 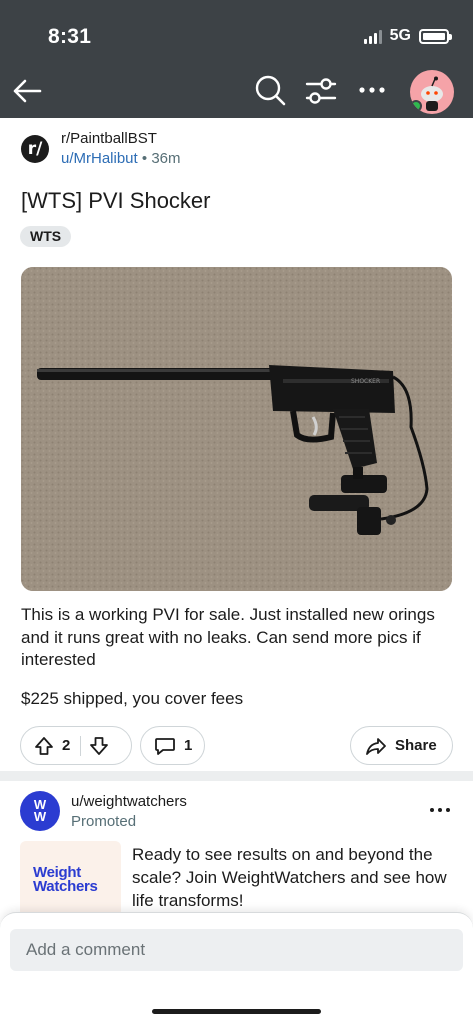 I want to click on post-flair: WTS, so click(x=46, y=236).